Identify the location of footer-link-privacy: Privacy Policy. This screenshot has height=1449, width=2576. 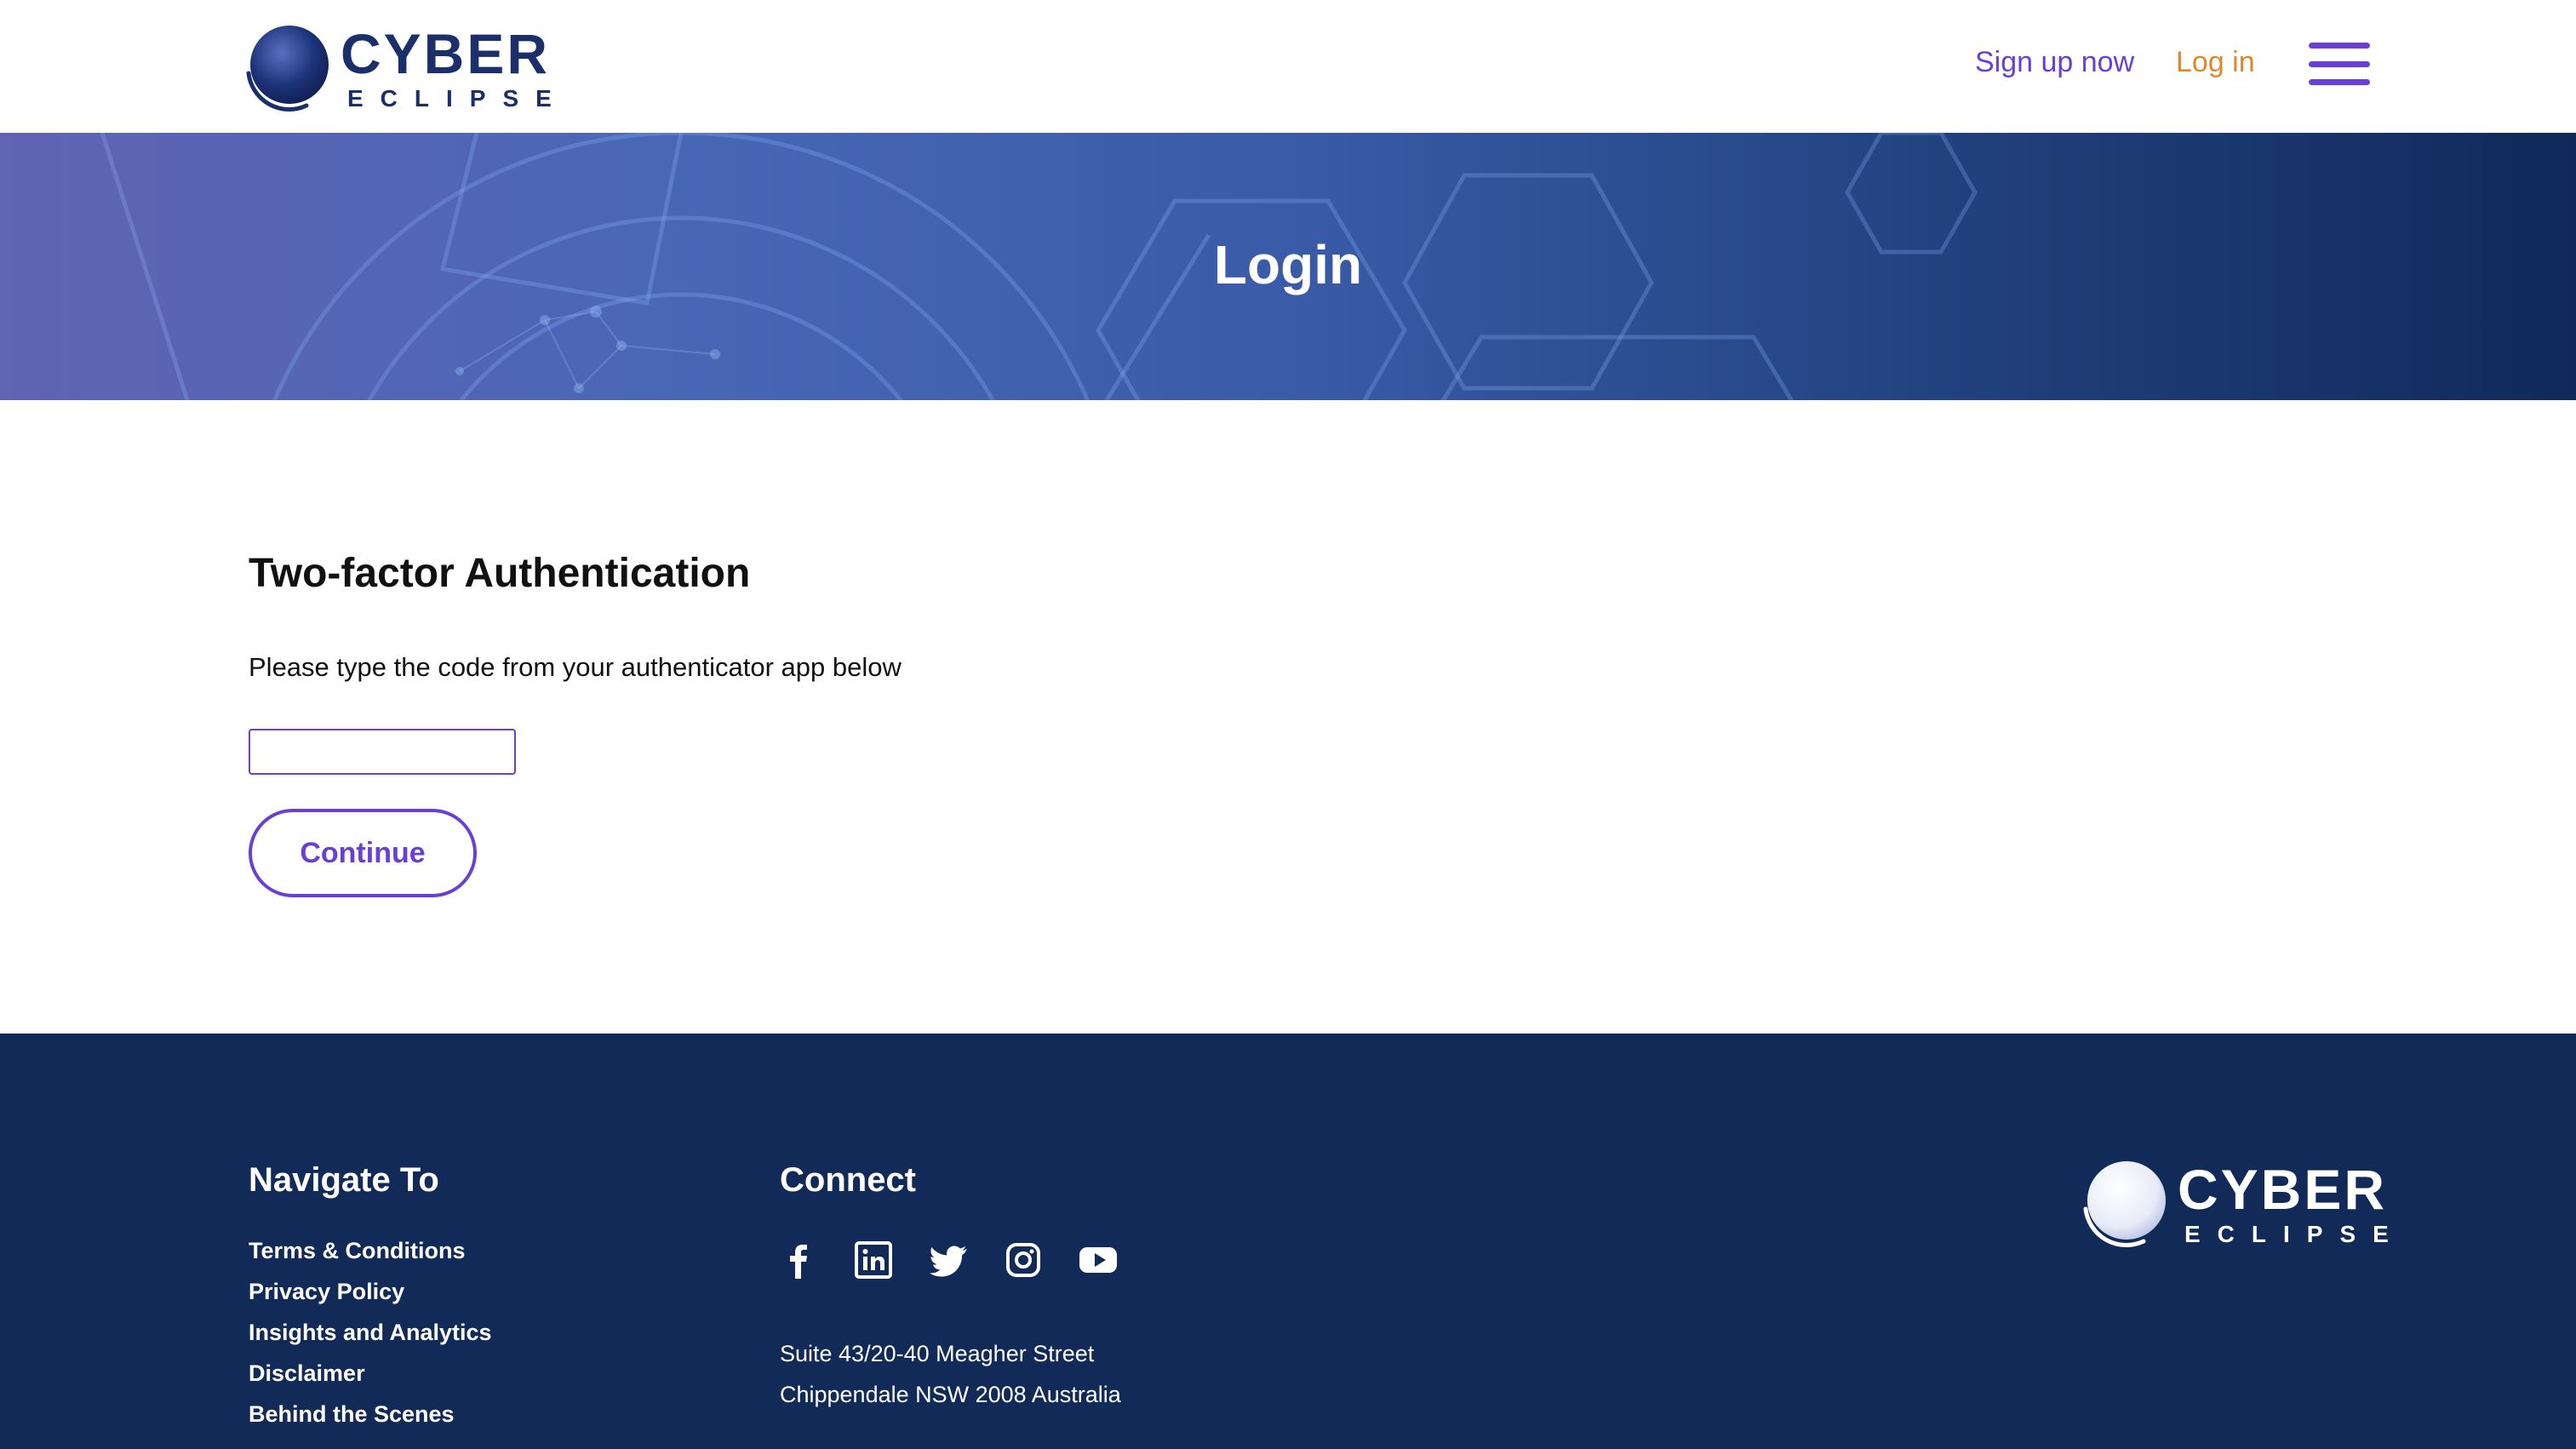
(326, 1291).